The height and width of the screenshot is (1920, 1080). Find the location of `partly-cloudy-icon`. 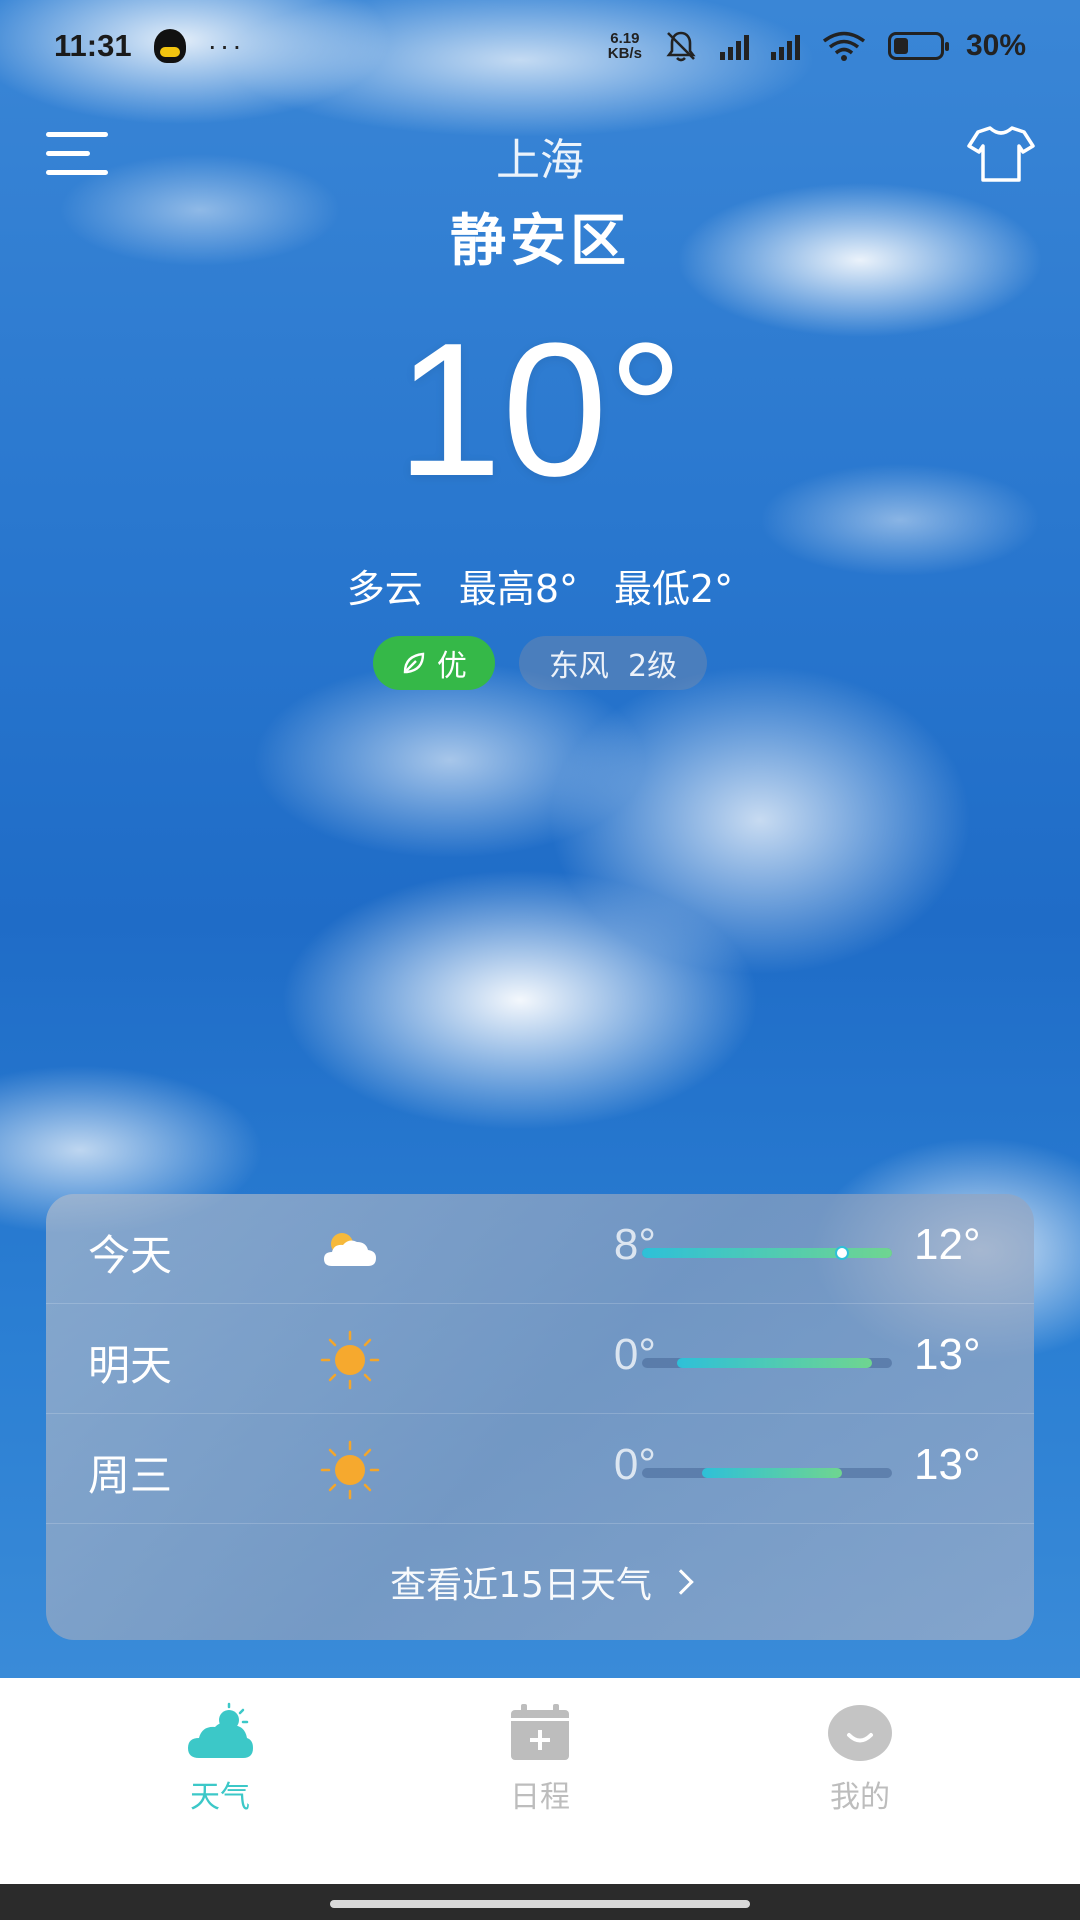

partly-cloudy-icon is located at coordinates (350, 1249).